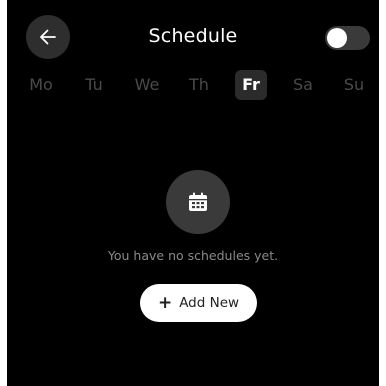 This screenshot has width=386, height=386. What do you see at coordinates (193, 36) in the screenshot?
I see `page-title: Schedule` at bounding box center [193, 36].